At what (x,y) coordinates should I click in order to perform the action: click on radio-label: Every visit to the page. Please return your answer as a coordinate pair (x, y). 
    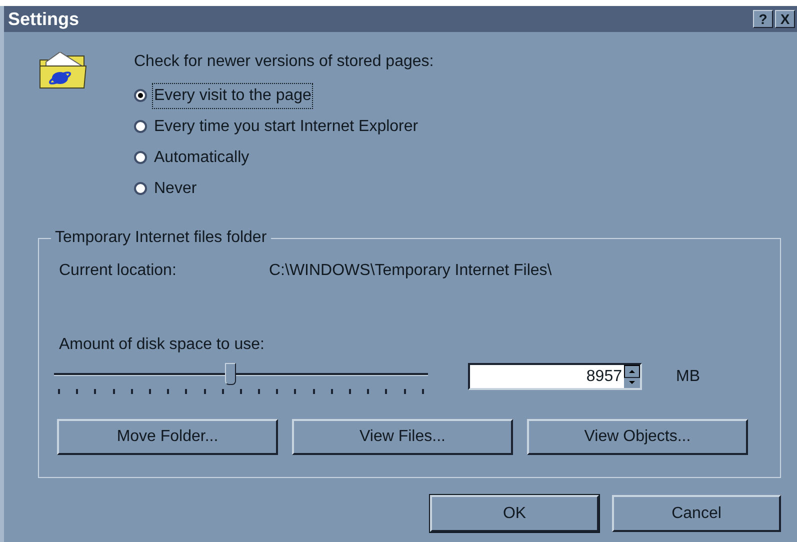
    Looking at the image, I should click on (232, 96).